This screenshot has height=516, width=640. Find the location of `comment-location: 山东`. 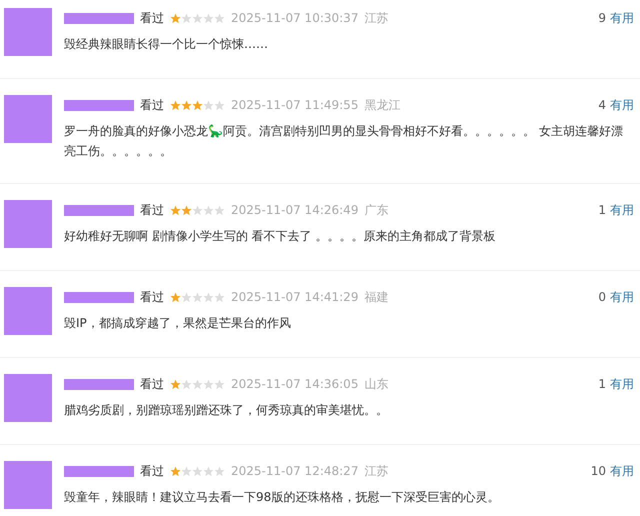

comment-location: 山东 is located at coordinates (376, 384).